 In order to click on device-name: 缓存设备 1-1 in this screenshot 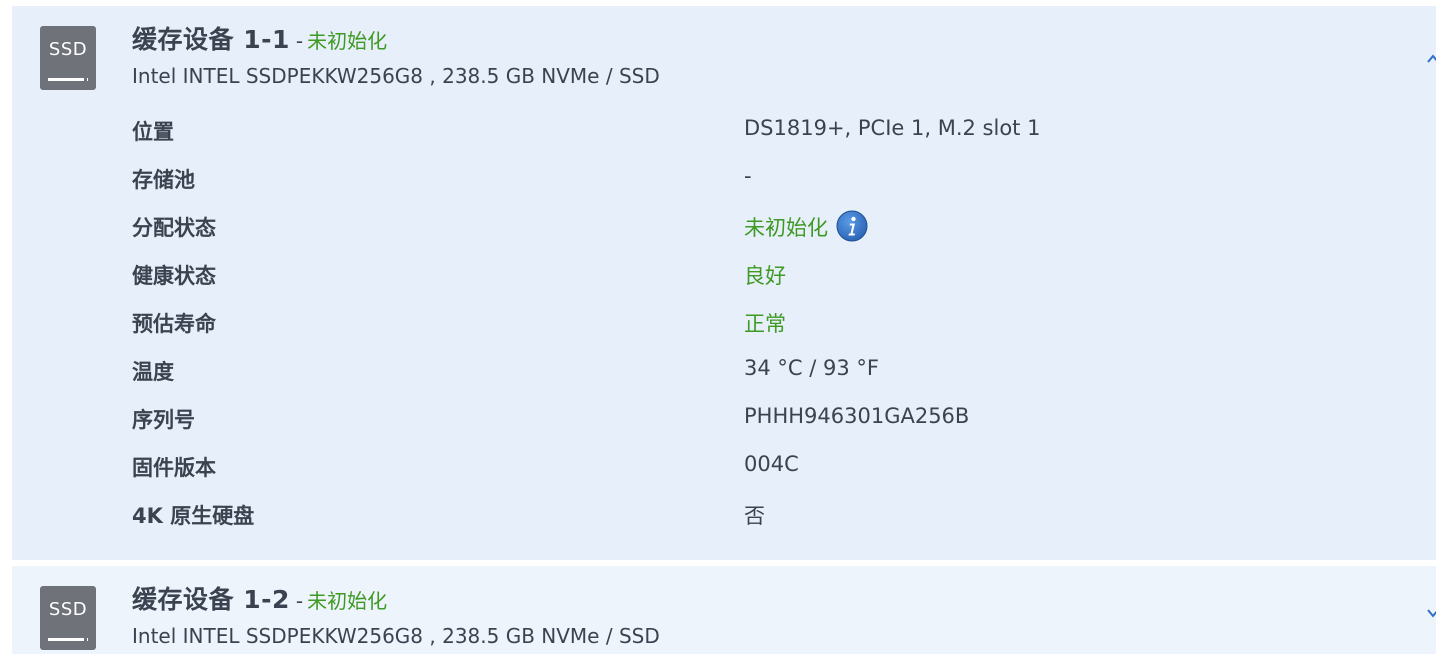, I will do `click(211, 39)`.